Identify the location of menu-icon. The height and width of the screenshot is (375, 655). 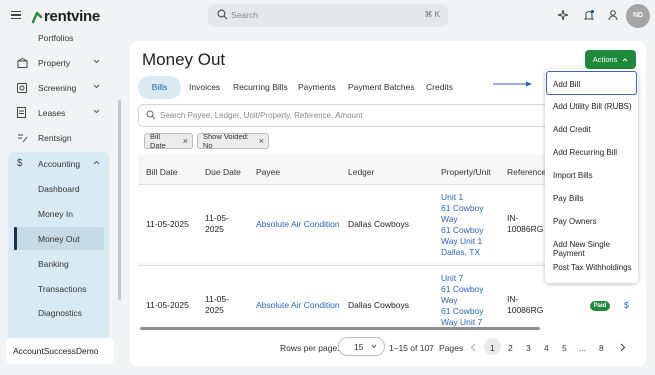
(16, 15).